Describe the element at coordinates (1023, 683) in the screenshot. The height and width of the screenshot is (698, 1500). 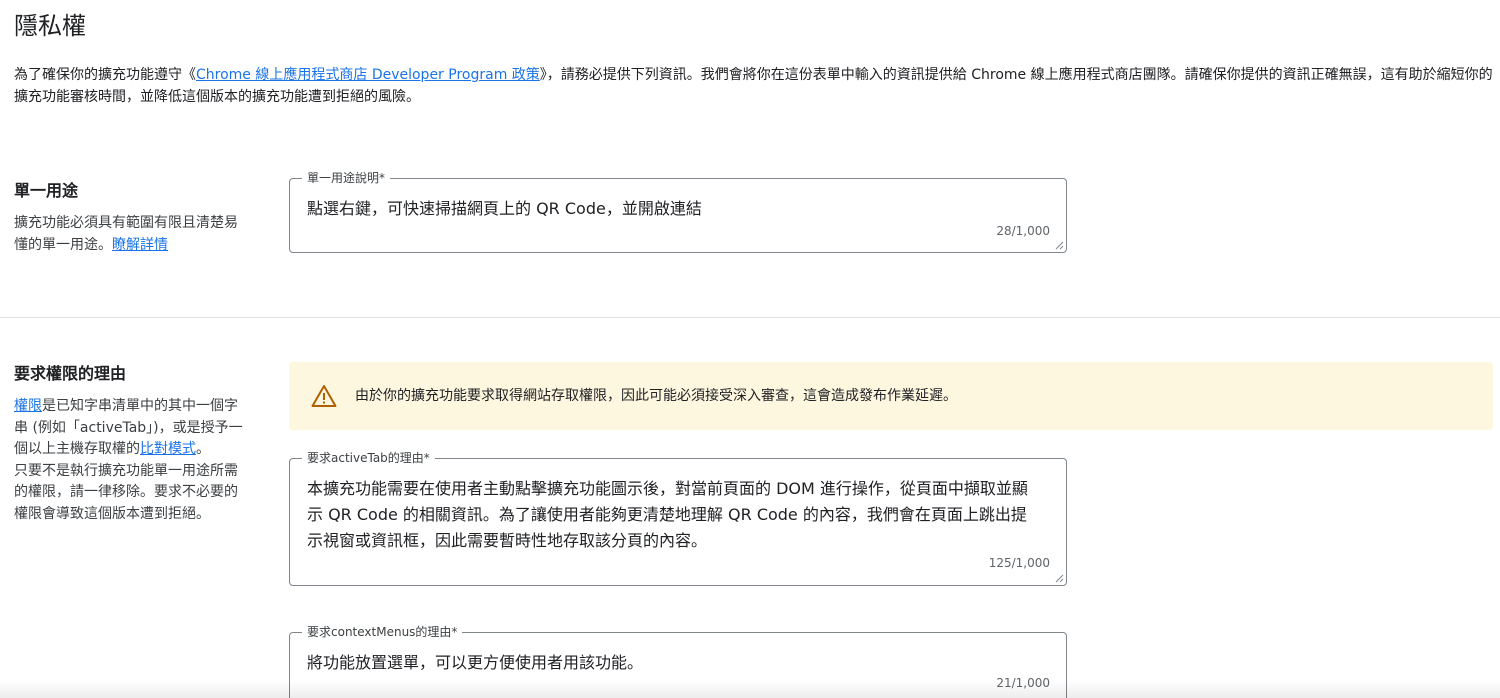
I see `contextmenus-char-count: 21/1,000` at that location.